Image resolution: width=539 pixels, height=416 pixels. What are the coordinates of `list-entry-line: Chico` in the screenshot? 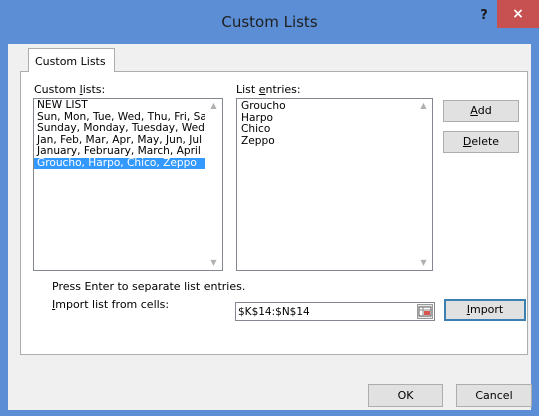 It's located at (256, 129).